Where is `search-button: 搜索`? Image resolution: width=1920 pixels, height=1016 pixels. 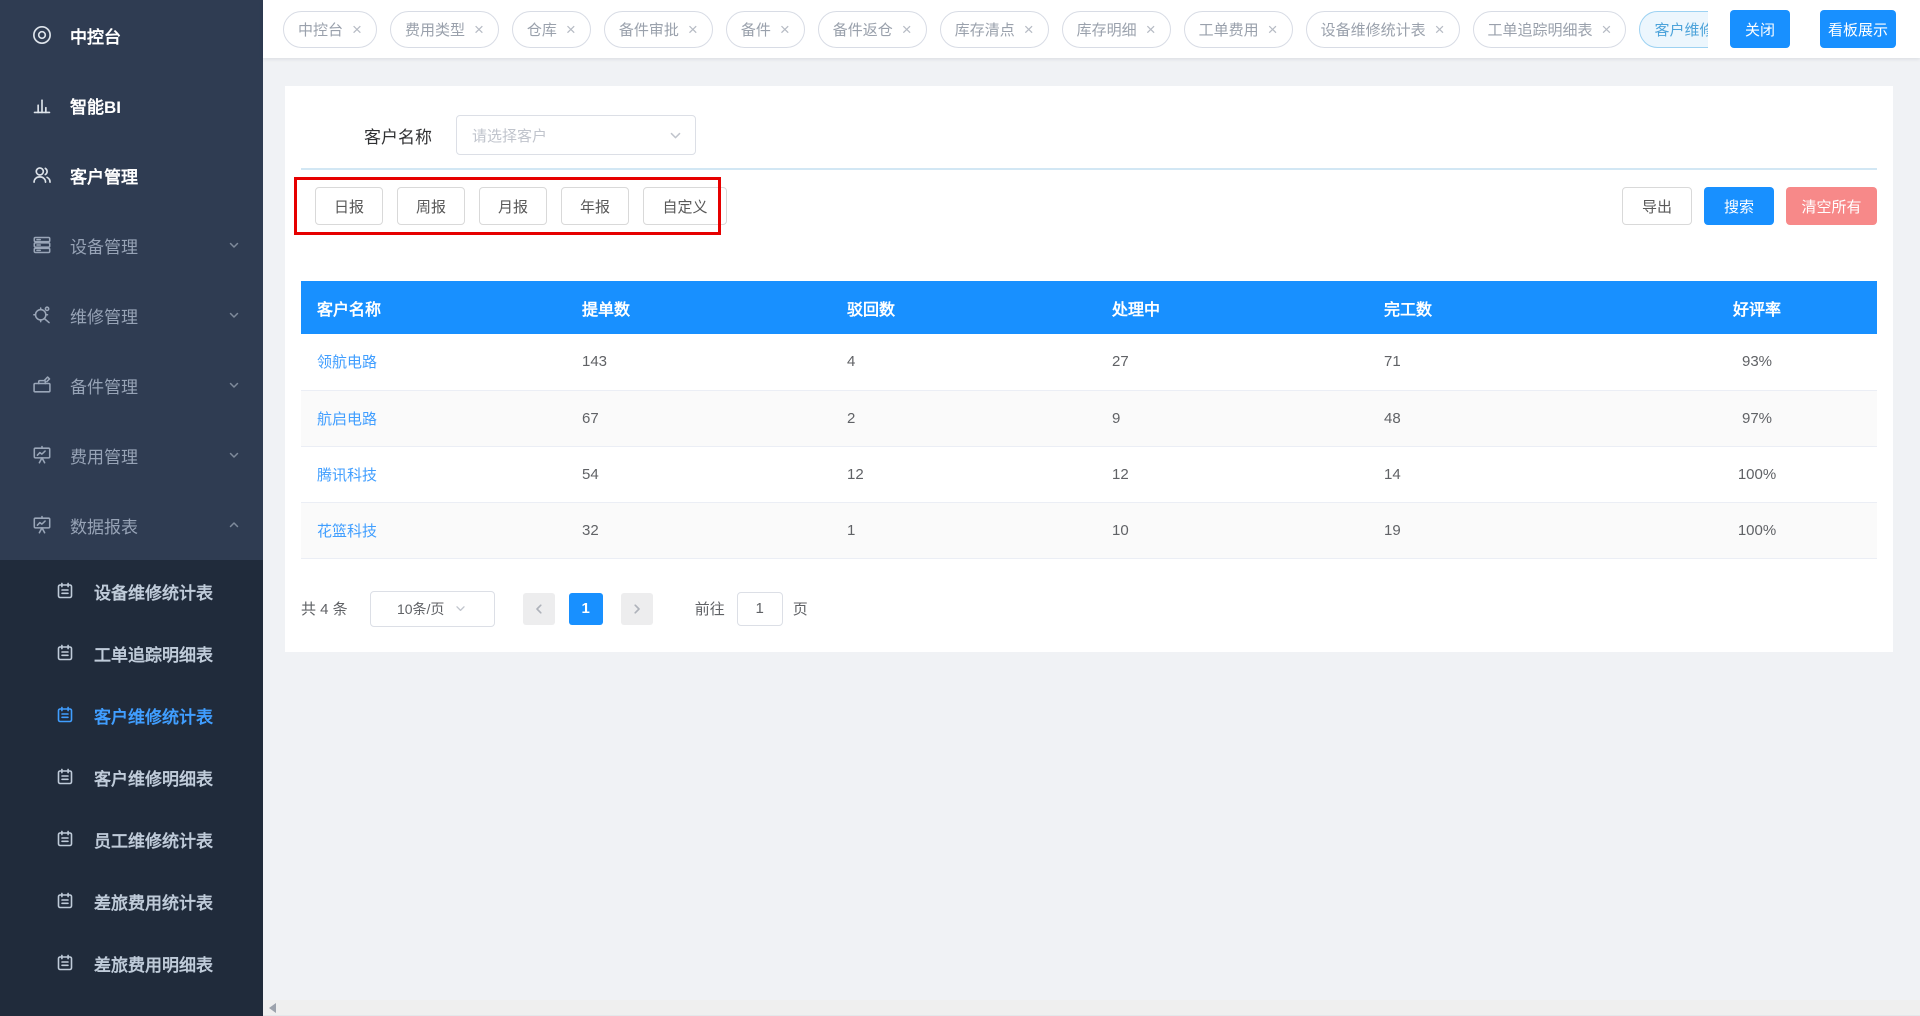
search-button: 搜索 is located at coordinates (1739, 206).